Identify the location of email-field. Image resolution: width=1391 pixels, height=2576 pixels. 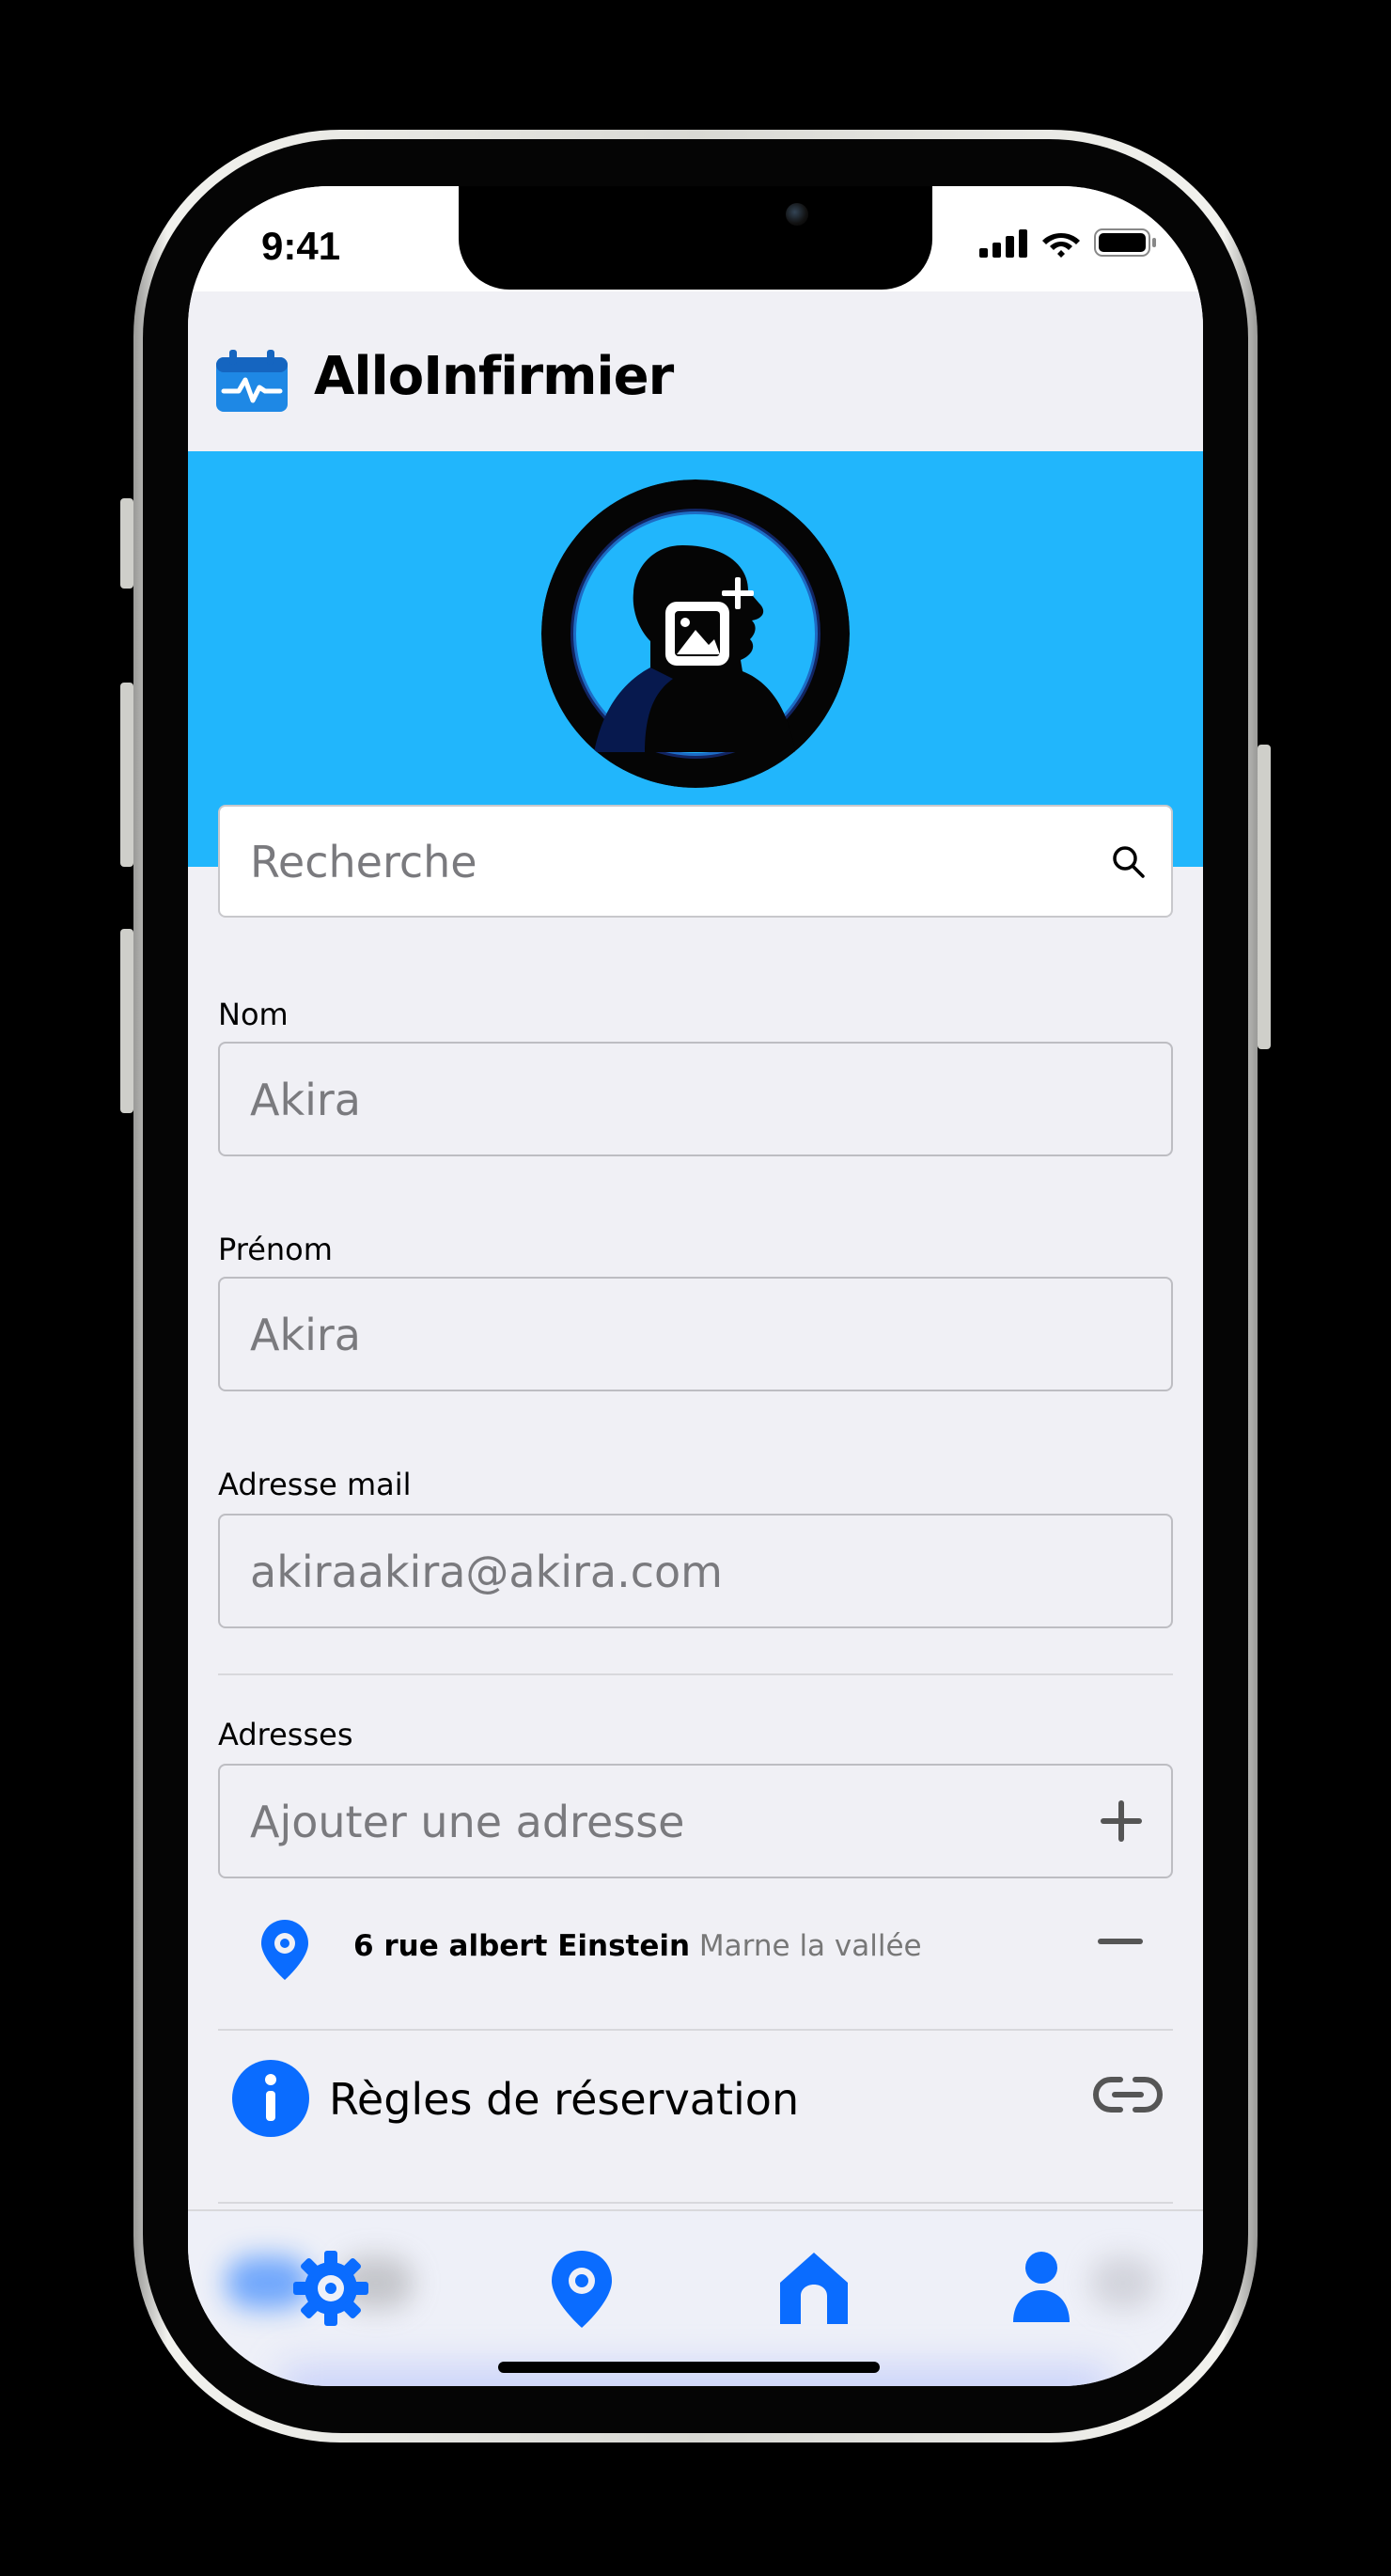
(696, 1571).